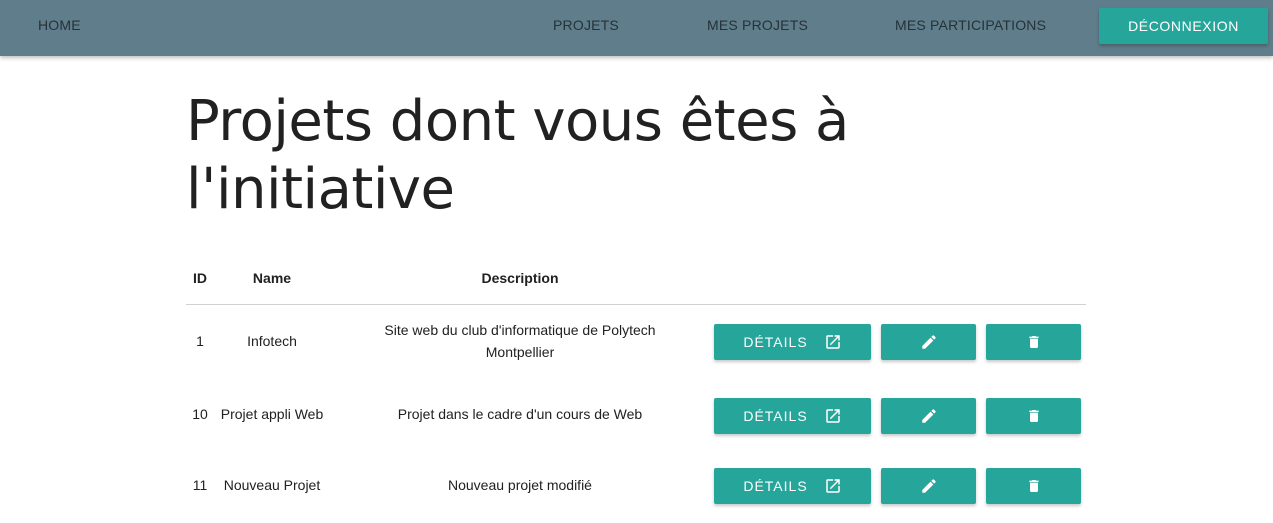  Describe the element at coordinates (59, 25) in the screenshot. I see `nav-home-link: HOME` at that location.